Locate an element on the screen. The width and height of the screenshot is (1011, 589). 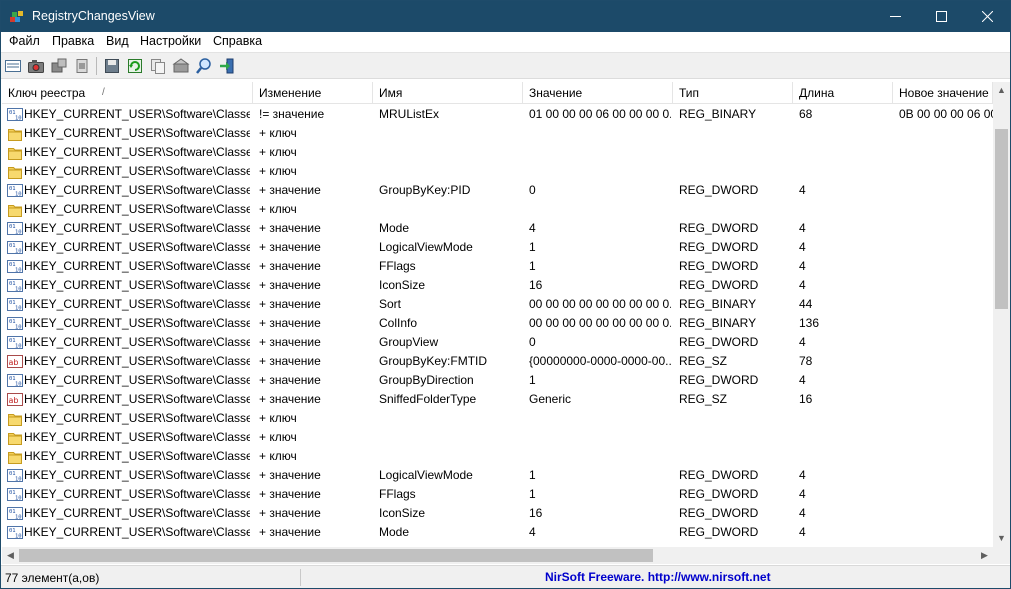
menu-help: Справка is located at coordinates (237, 41).